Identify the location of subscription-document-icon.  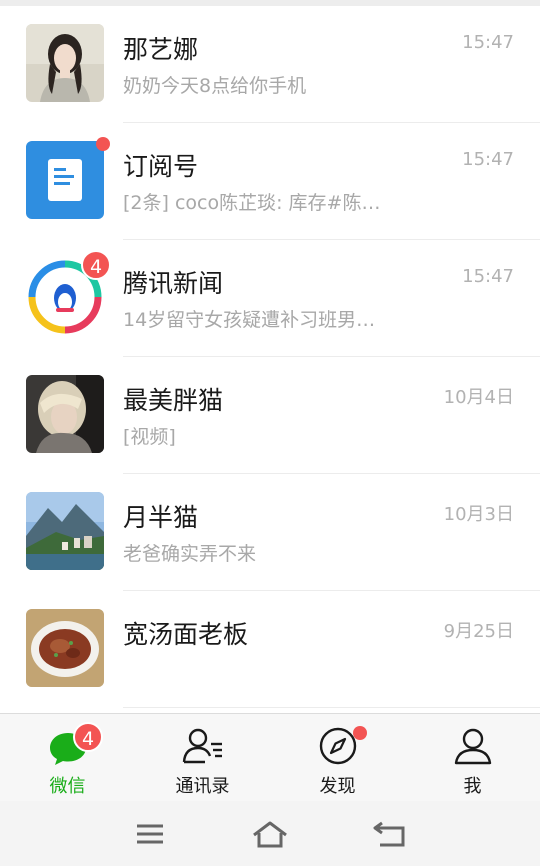
(65, 180).